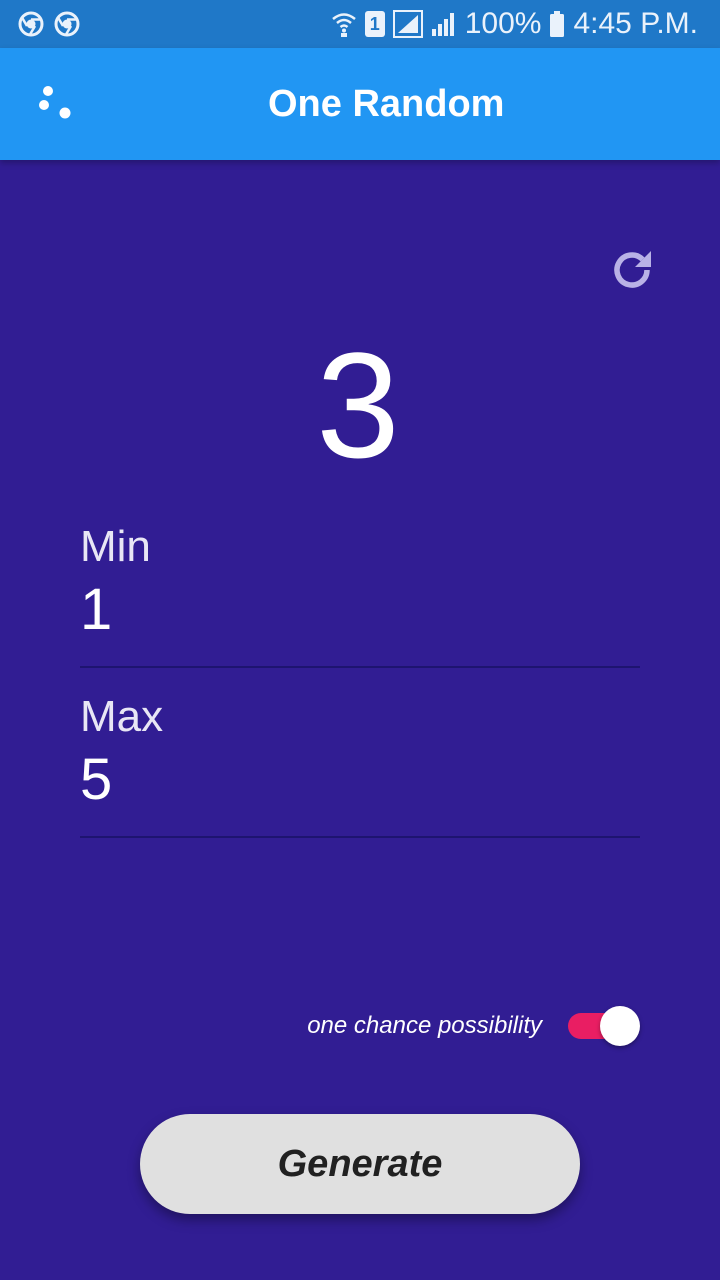 The image size is (720, 1280). I want to click on max-label: Max, so click(122, 716).